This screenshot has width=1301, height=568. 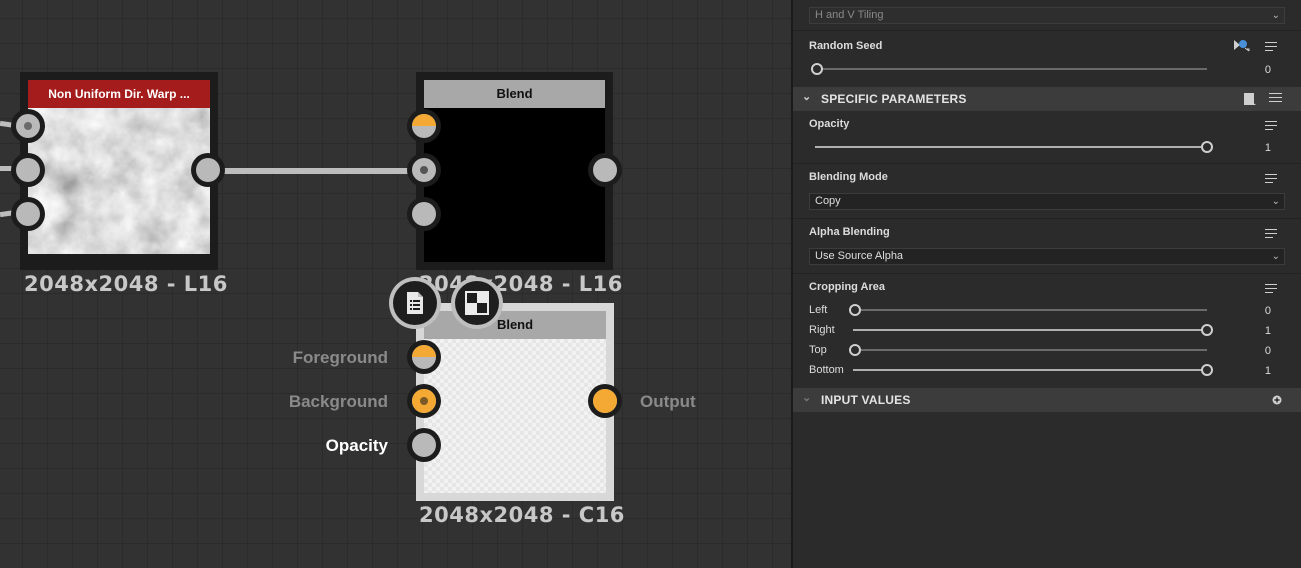 What do you see at coordinates (1267, 371) in the screenshot?
I see `crop-bottom-value: 1` at bounding box center [1267, 371].